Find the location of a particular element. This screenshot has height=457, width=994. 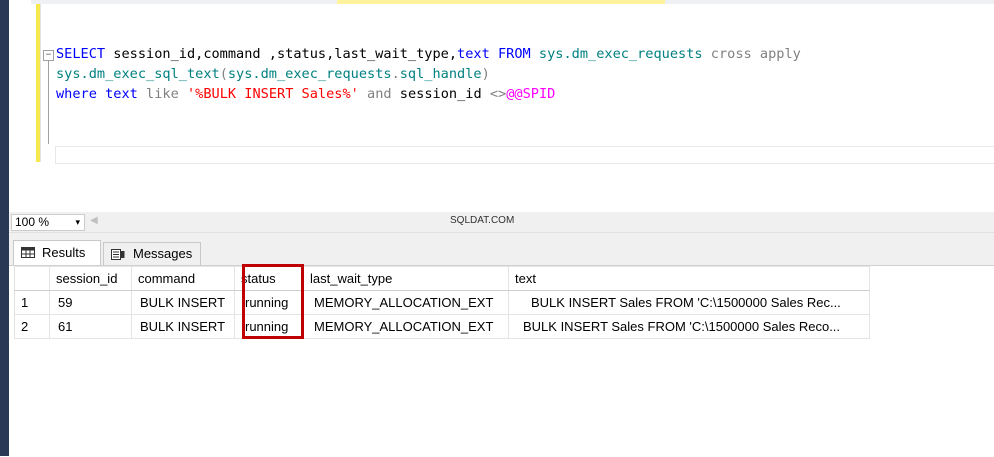

cell-session-id: 59 is located at coordinates (90, 302).